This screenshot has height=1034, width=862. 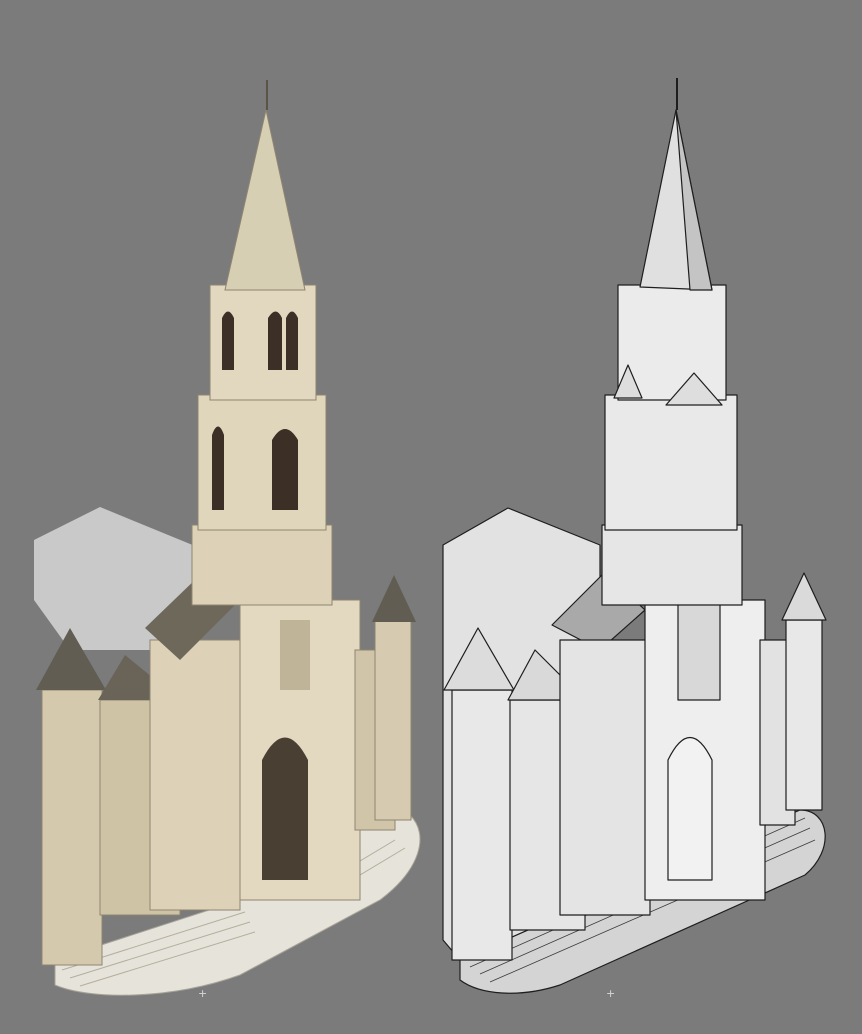 What do you see at coordinates (394, 598) in the screenshot?
I see `left-turret-right-roof` at bounding box center [394, 598].